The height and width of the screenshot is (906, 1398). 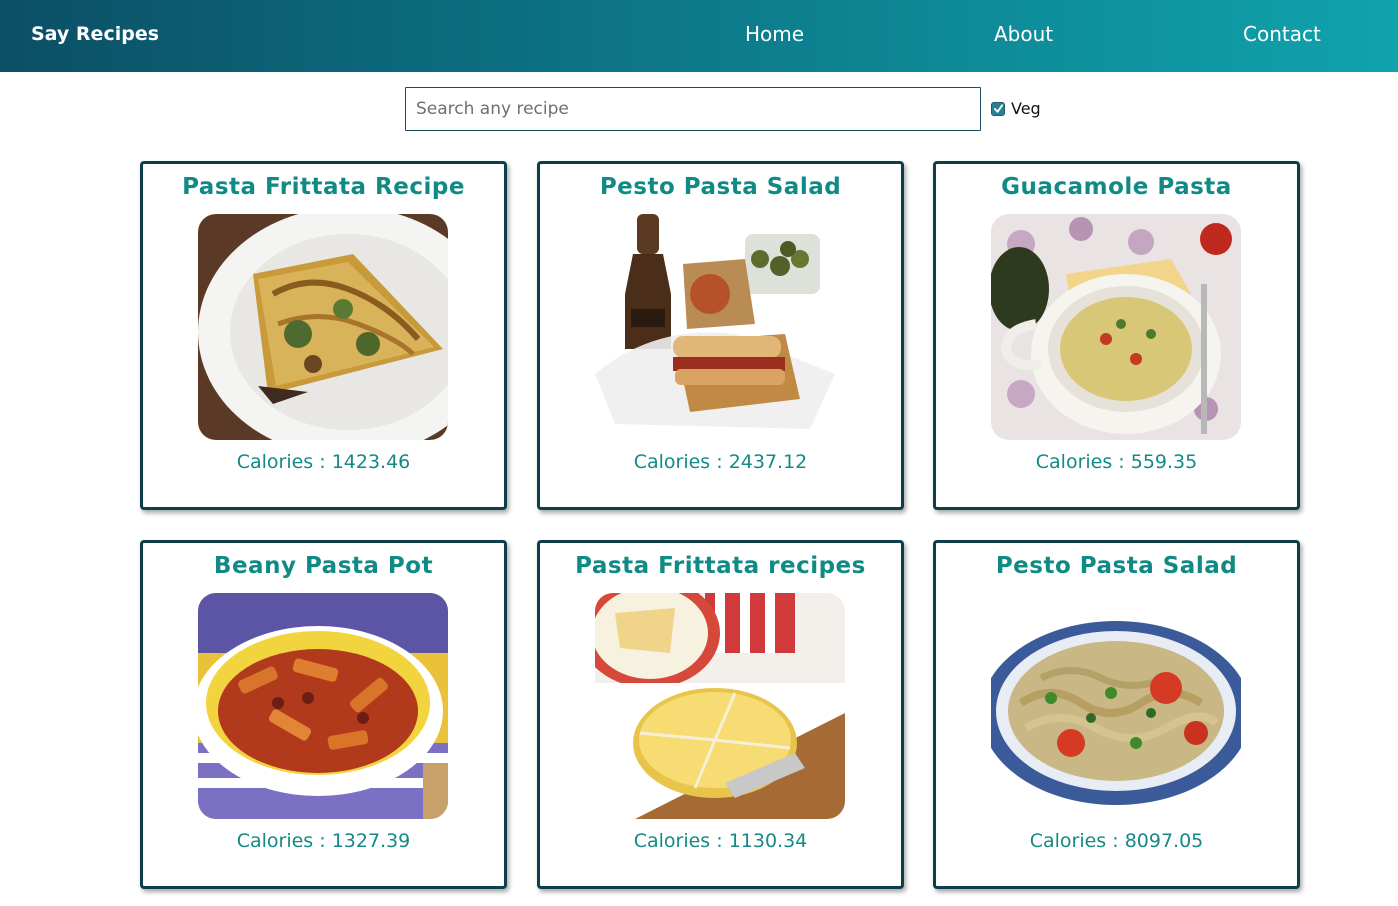 I want to click on recipe-card: Pasta Frittata Recipe Calories : 1423.46, so click(x=323, y=335).